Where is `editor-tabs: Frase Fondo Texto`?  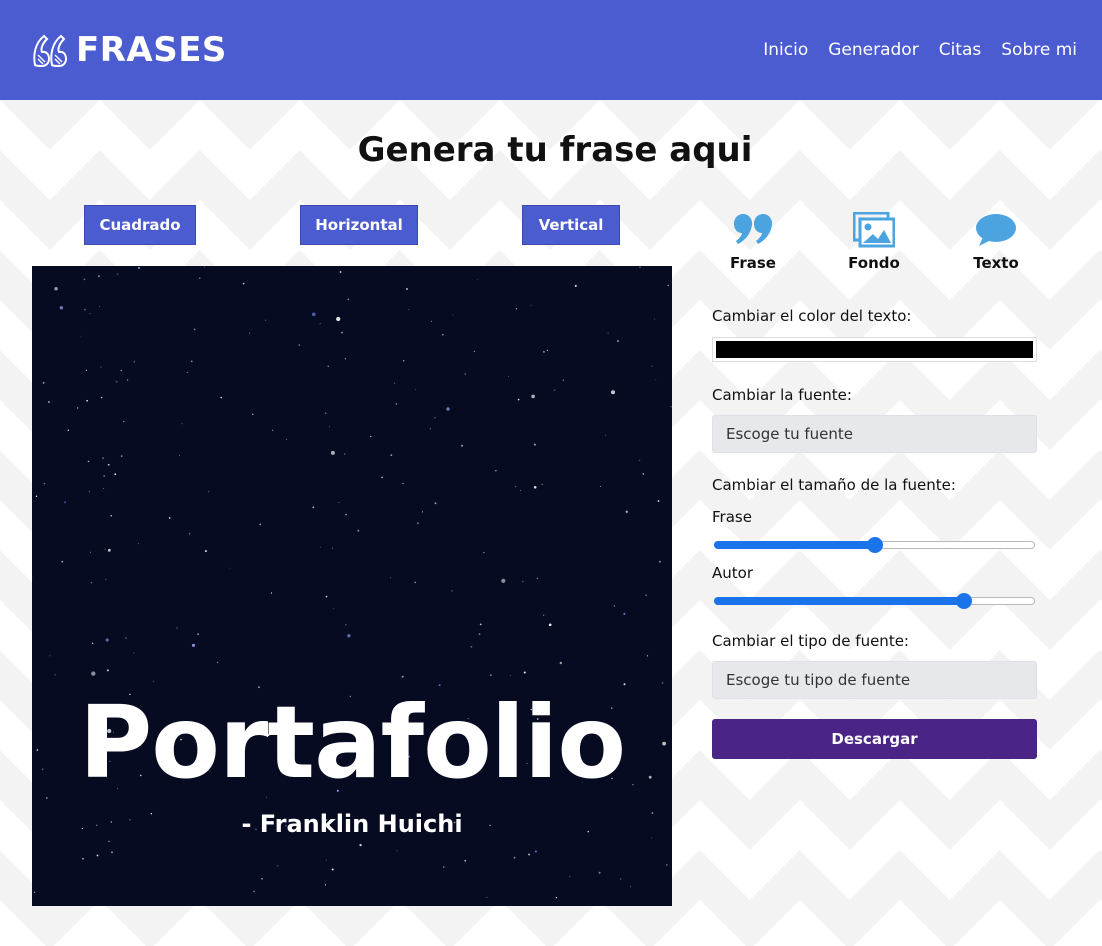 editor-tabs: Frase Fondo Texto is located at coordinates (874, 245).